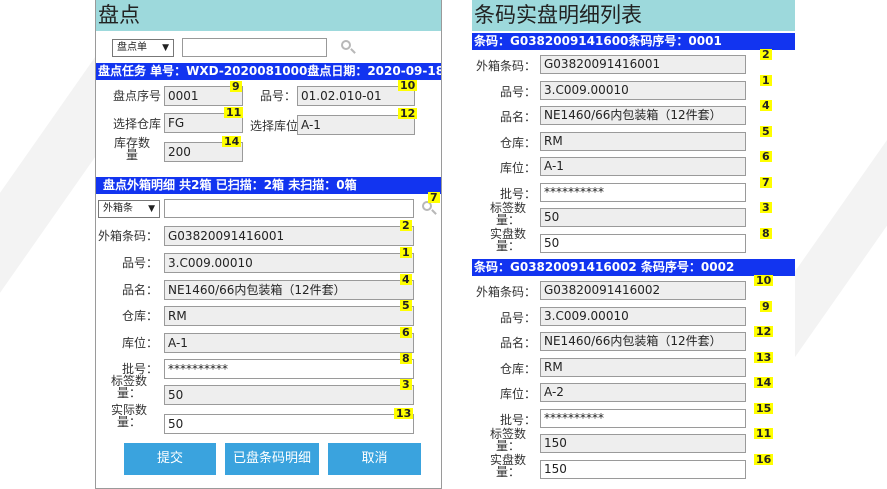 Image resolution: width=887 pixels, height=489 pixels. What do you see at coordinates (643, 64) in the screenshot?
I see `record-field-value: G03820091416001` at bounding box center [643, 64].